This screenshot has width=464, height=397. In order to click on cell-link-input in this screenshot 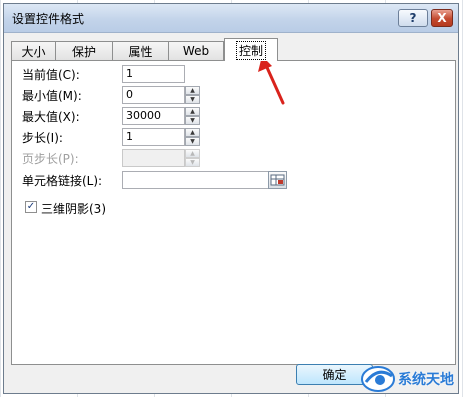, I will do `click(195, 180)`.